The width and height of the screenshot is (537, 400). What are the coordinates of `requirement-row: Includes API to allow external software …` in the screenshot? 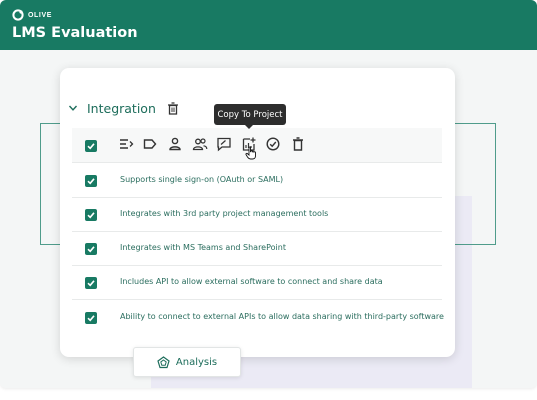 It's located at (257, 283).